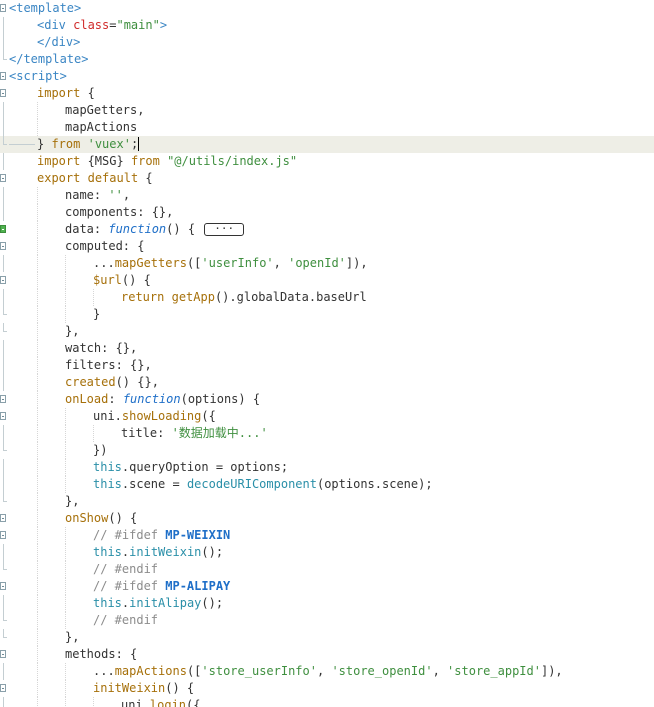 The height and width of the screenshot is (707, 654). I want to click on tag-token: </template>, so click(49, 59).